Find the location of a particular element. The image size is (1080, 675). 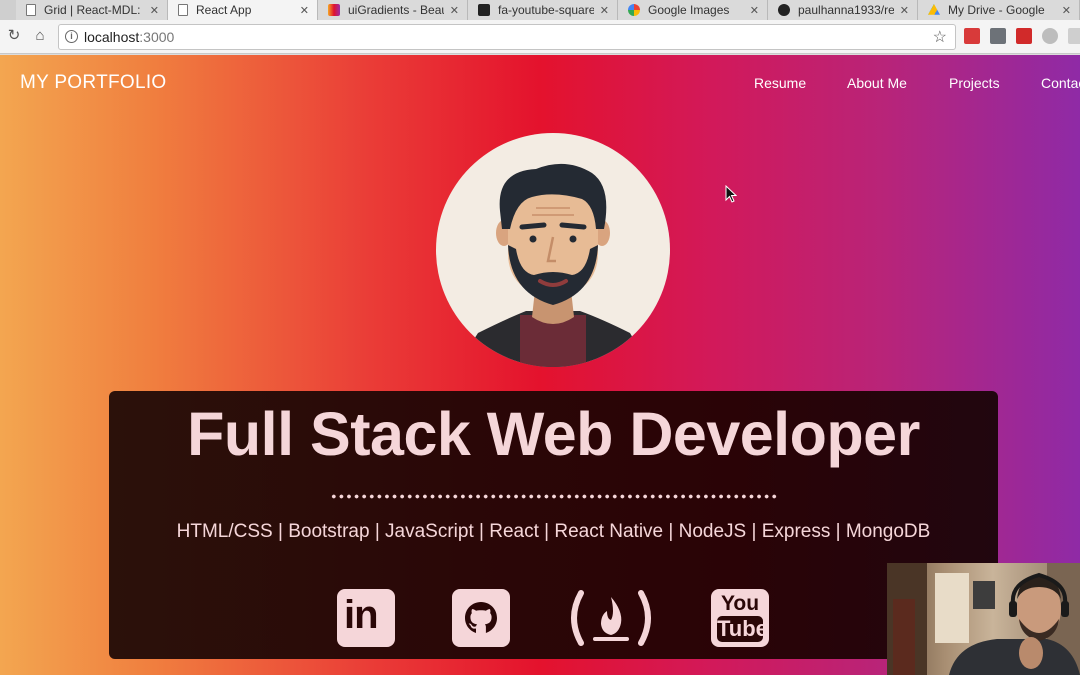

browser-toolbar: ↻ ⌂ i localhost:3000 ☆ is located at coordinates (540, 37).